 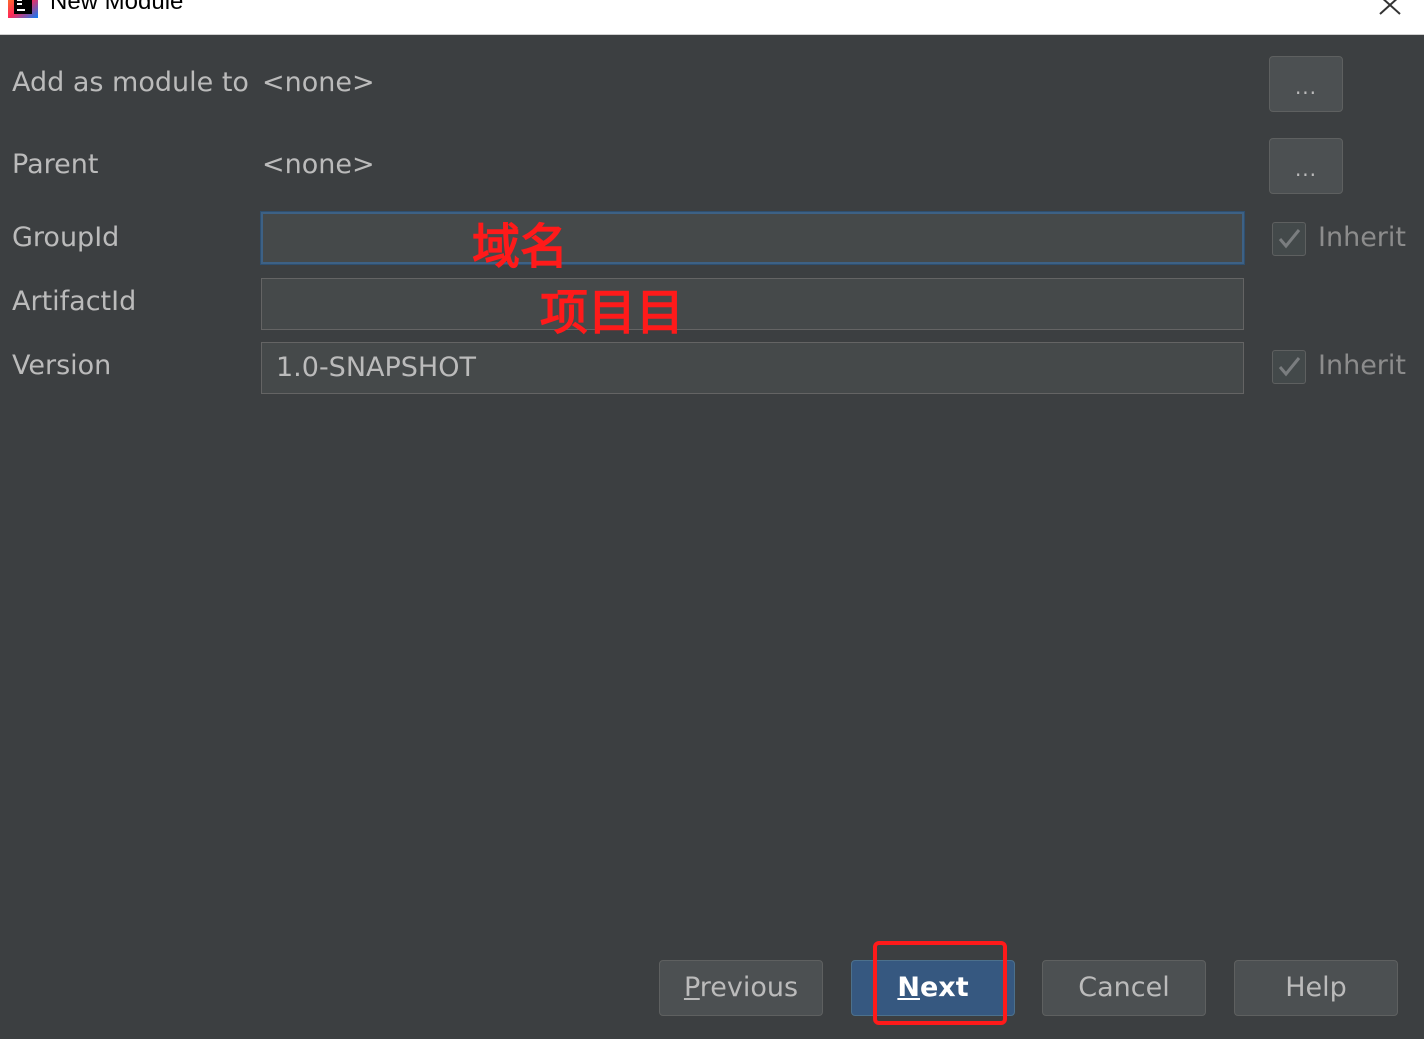 What do you see at coordinates (752, 238) in the screenshot?
I see `group-id-input` at bounding box center [752, 238].